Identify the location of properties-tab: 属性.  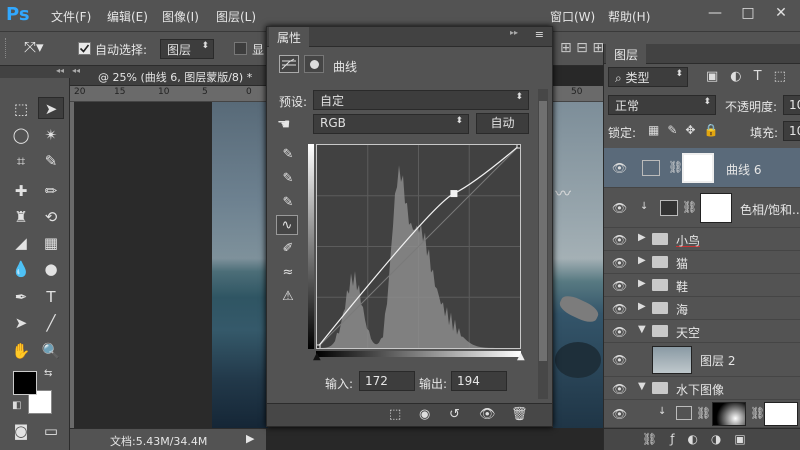
(289, 37).